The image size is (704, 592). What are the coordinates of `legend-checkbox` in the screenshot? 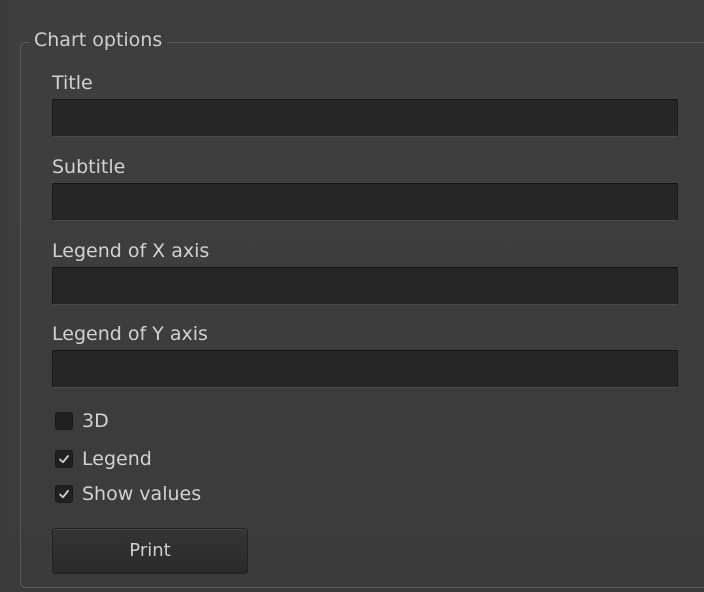 It's located at (64, 459).